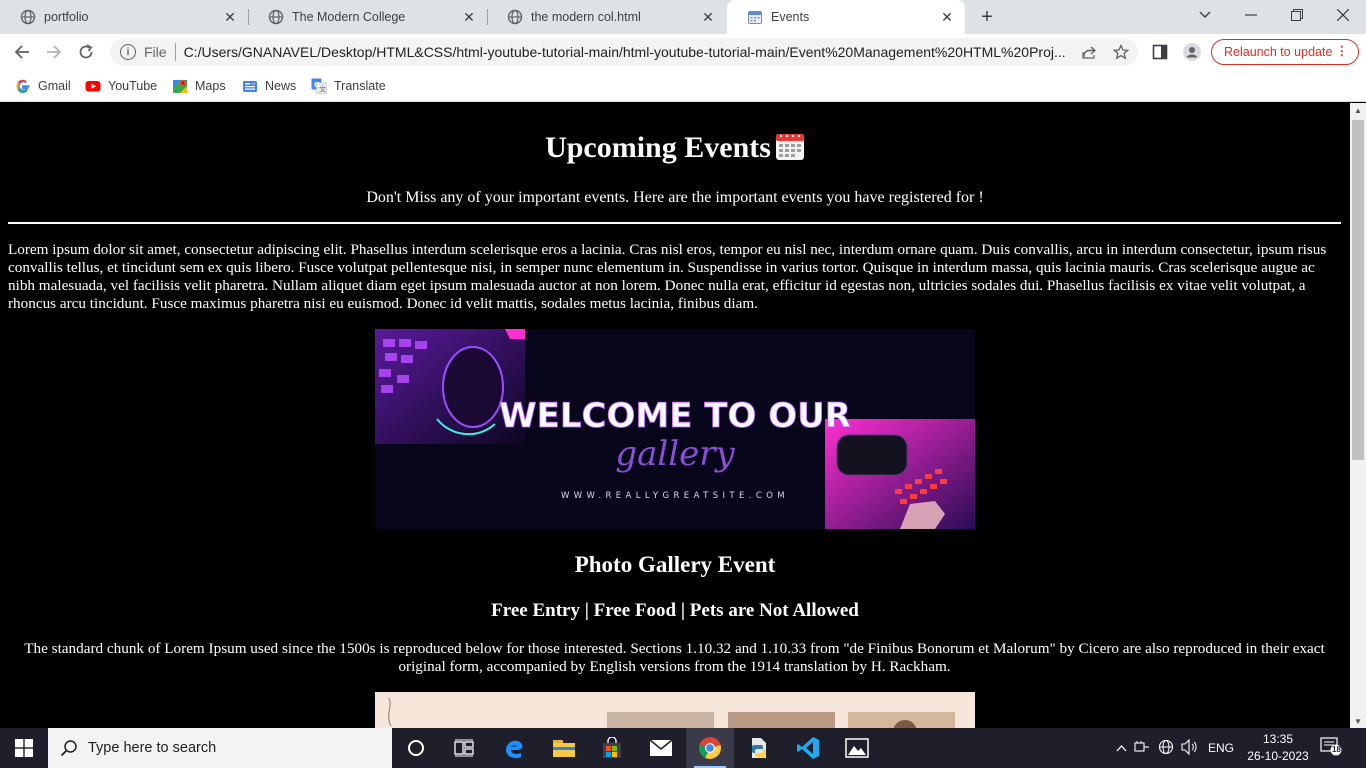 The image size is (1366, 768). I want to click on tab-the-modern-col-html: the modern col.html ✕, so click(606, 17).